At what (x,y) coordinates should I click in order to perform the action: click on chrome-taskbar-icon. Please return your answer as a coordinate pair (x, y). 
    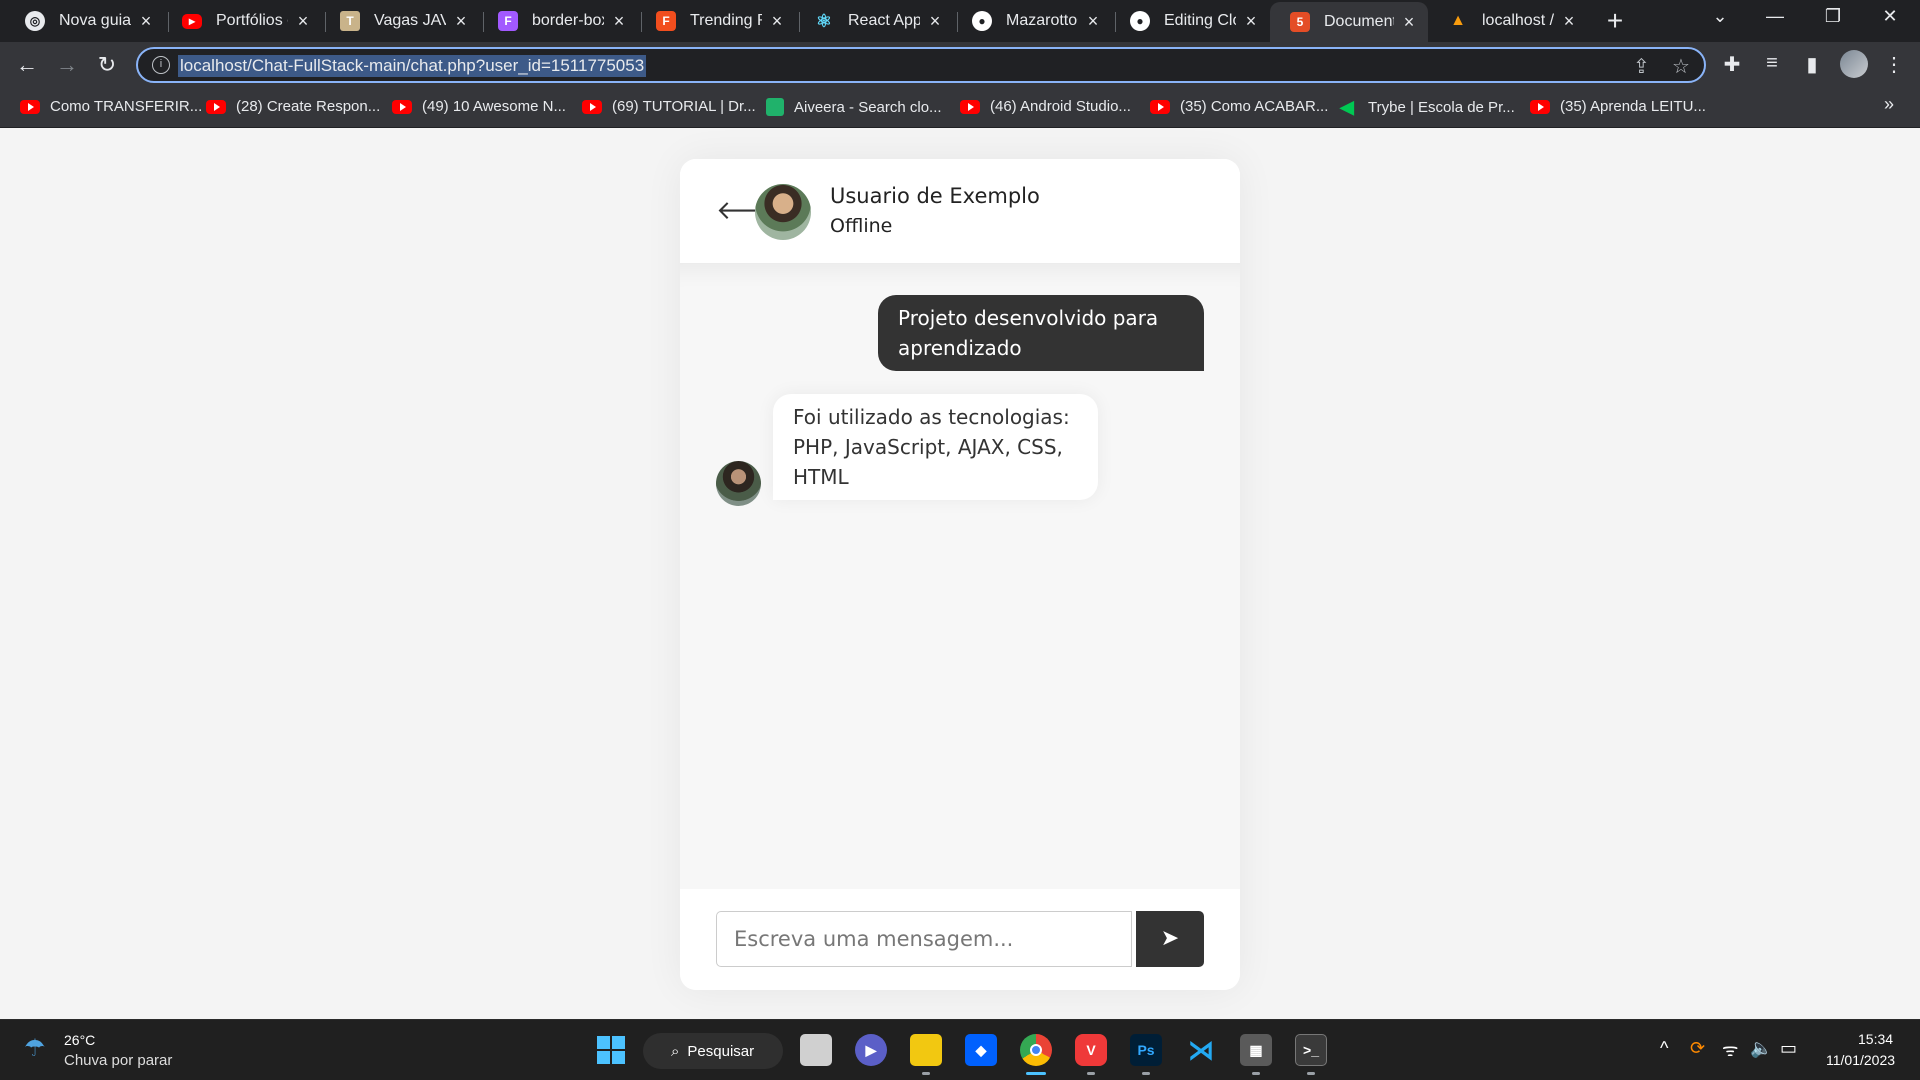
    Looking at the image, I should click on (1036, 1050).